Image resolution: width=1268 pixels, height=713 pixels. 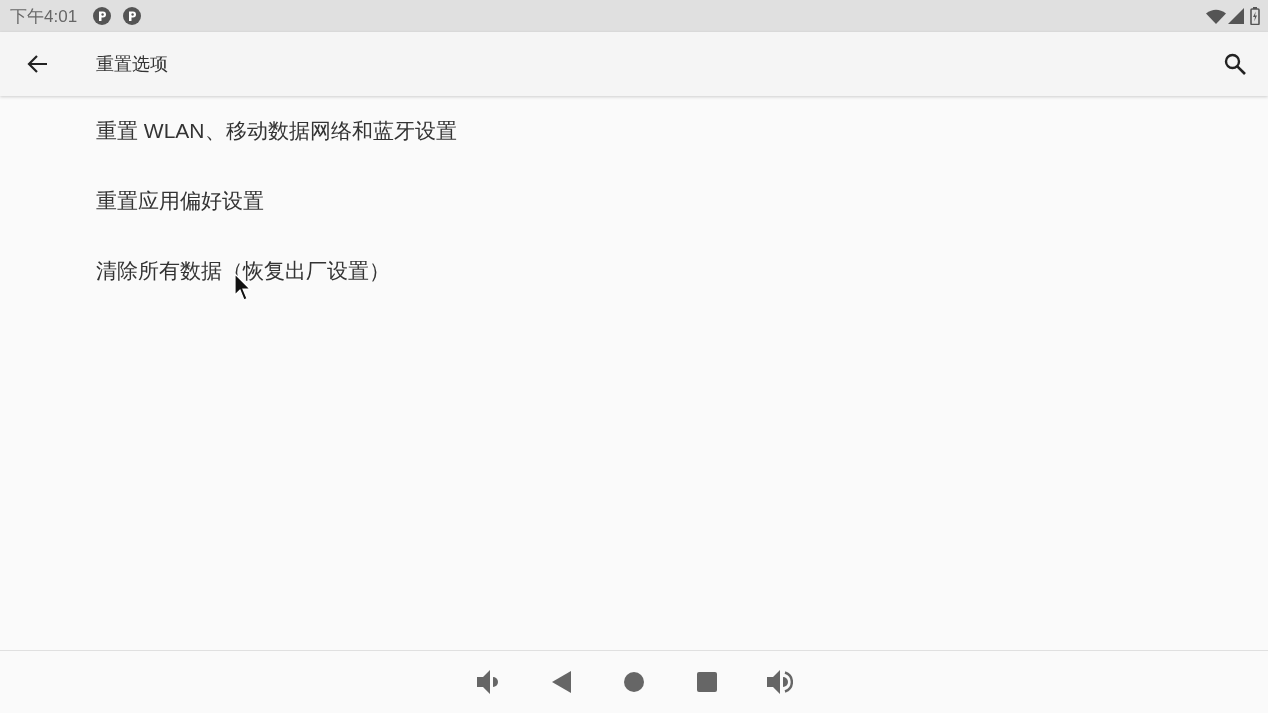 I want to click on triangle-back-icon, so click(x=561, y=682).